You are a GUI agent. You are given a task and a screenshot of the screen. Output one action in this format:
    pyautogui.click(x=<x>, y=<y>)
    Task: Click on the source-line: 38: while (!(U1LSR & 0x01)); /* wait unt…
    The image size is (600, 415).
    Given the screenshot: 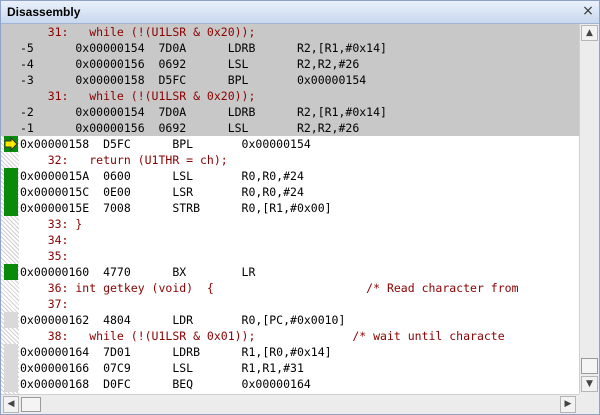 What is the action you would take?
    pyautogui.click(x=290, y=336)
    